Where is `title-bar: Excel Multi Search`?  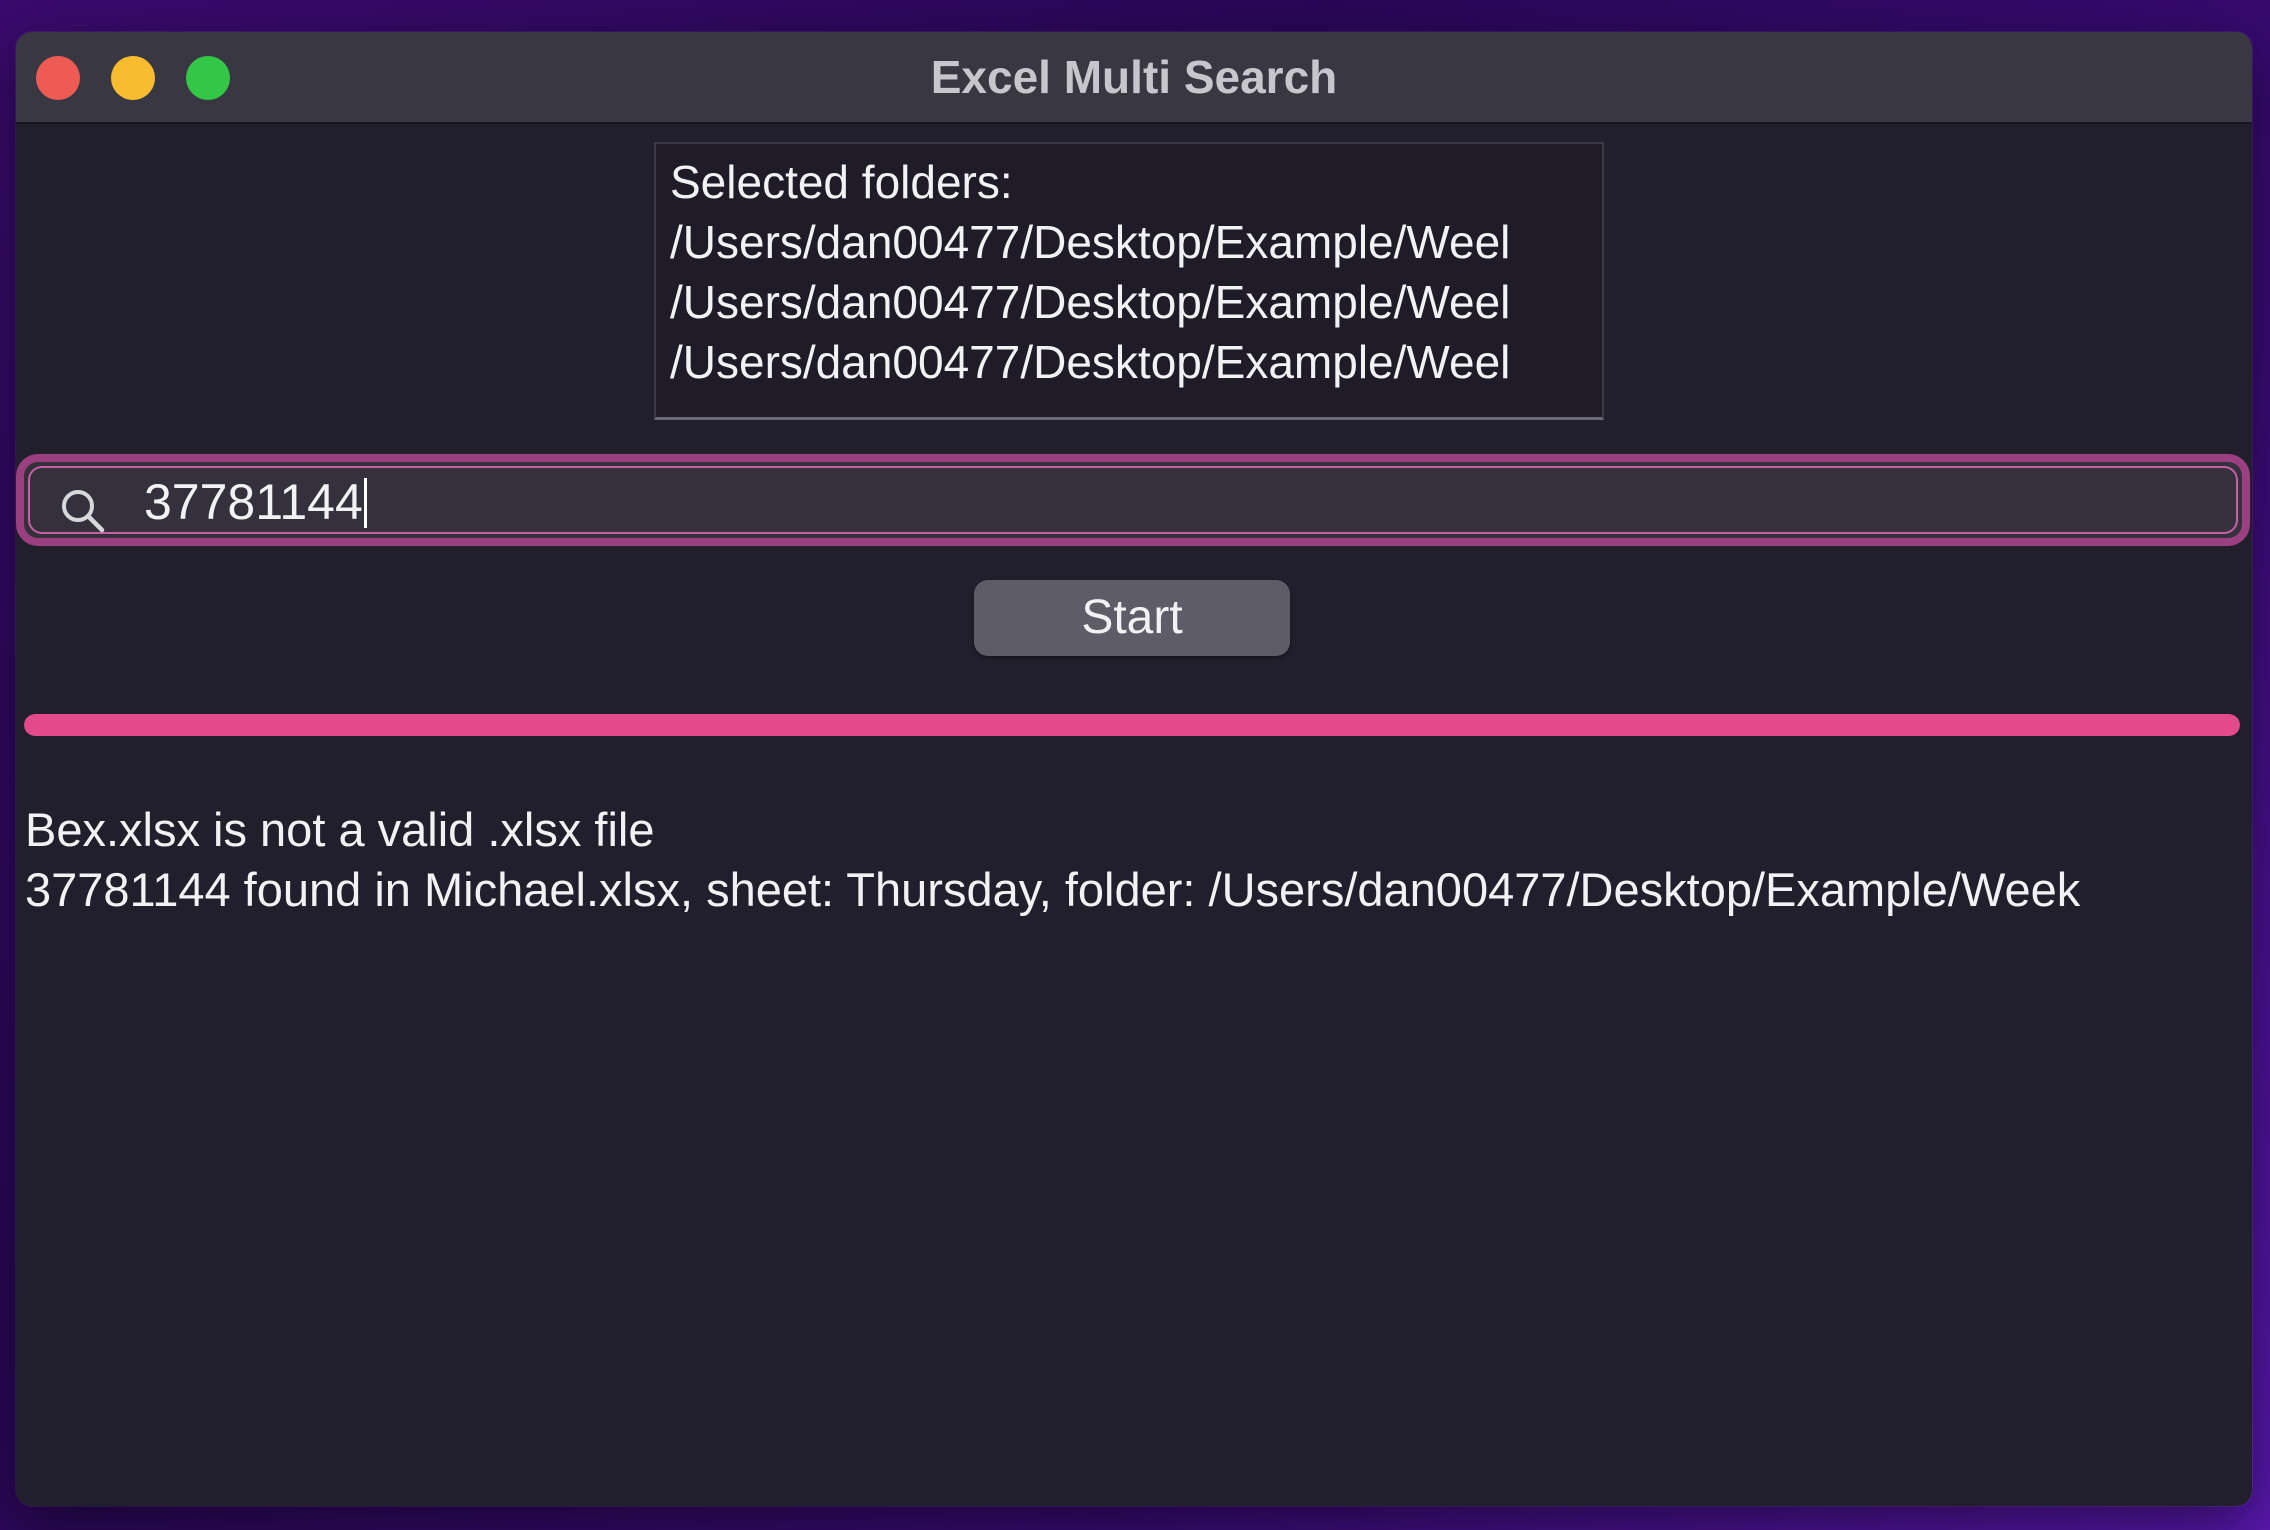 title-bar: Excel Multi Search is located at coordinates (1134, 78).